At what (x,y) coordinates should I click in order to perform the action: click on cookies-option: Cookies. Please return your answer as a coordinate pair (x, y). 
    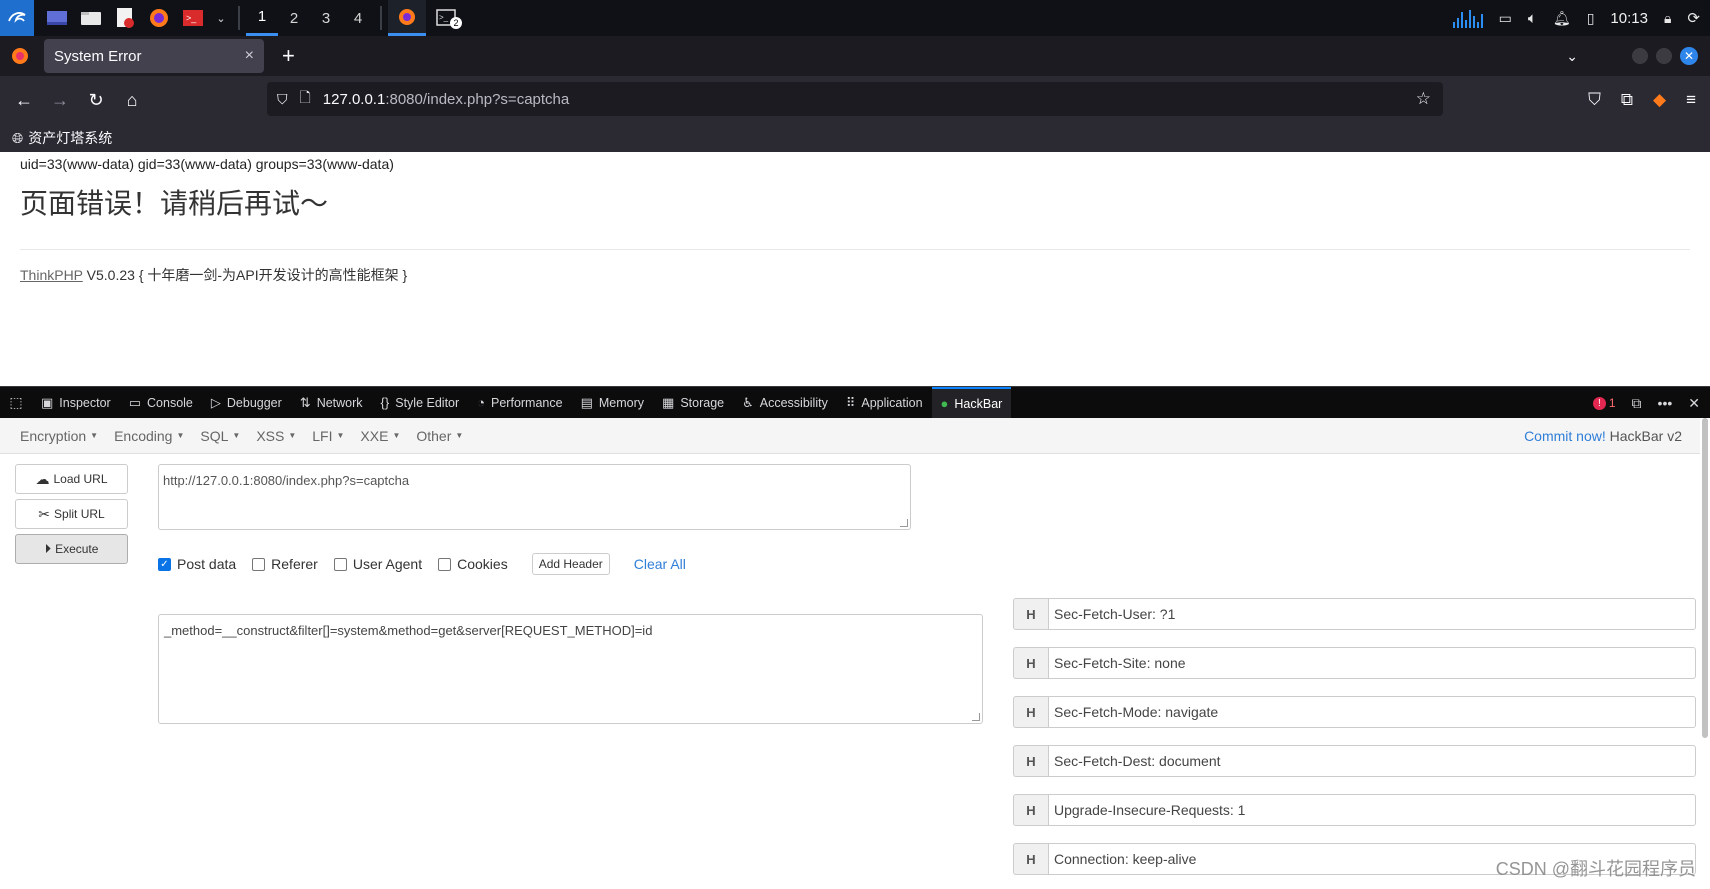
    Looking at the image, I should click on (473, 564).